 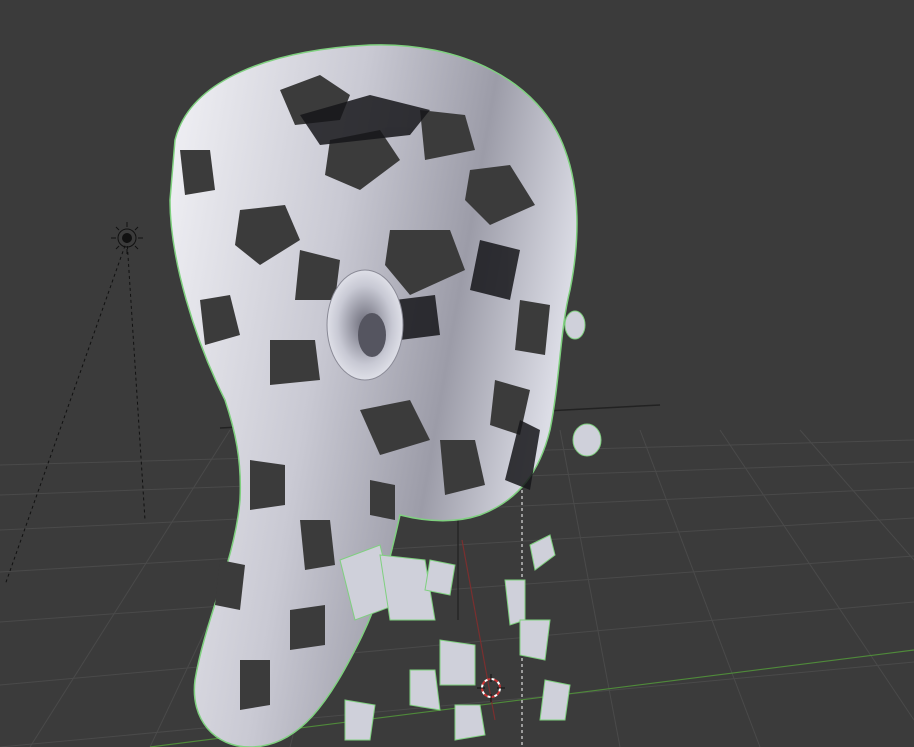 I want to click on 3d-cursor-icon, so click(x=491, y=688).